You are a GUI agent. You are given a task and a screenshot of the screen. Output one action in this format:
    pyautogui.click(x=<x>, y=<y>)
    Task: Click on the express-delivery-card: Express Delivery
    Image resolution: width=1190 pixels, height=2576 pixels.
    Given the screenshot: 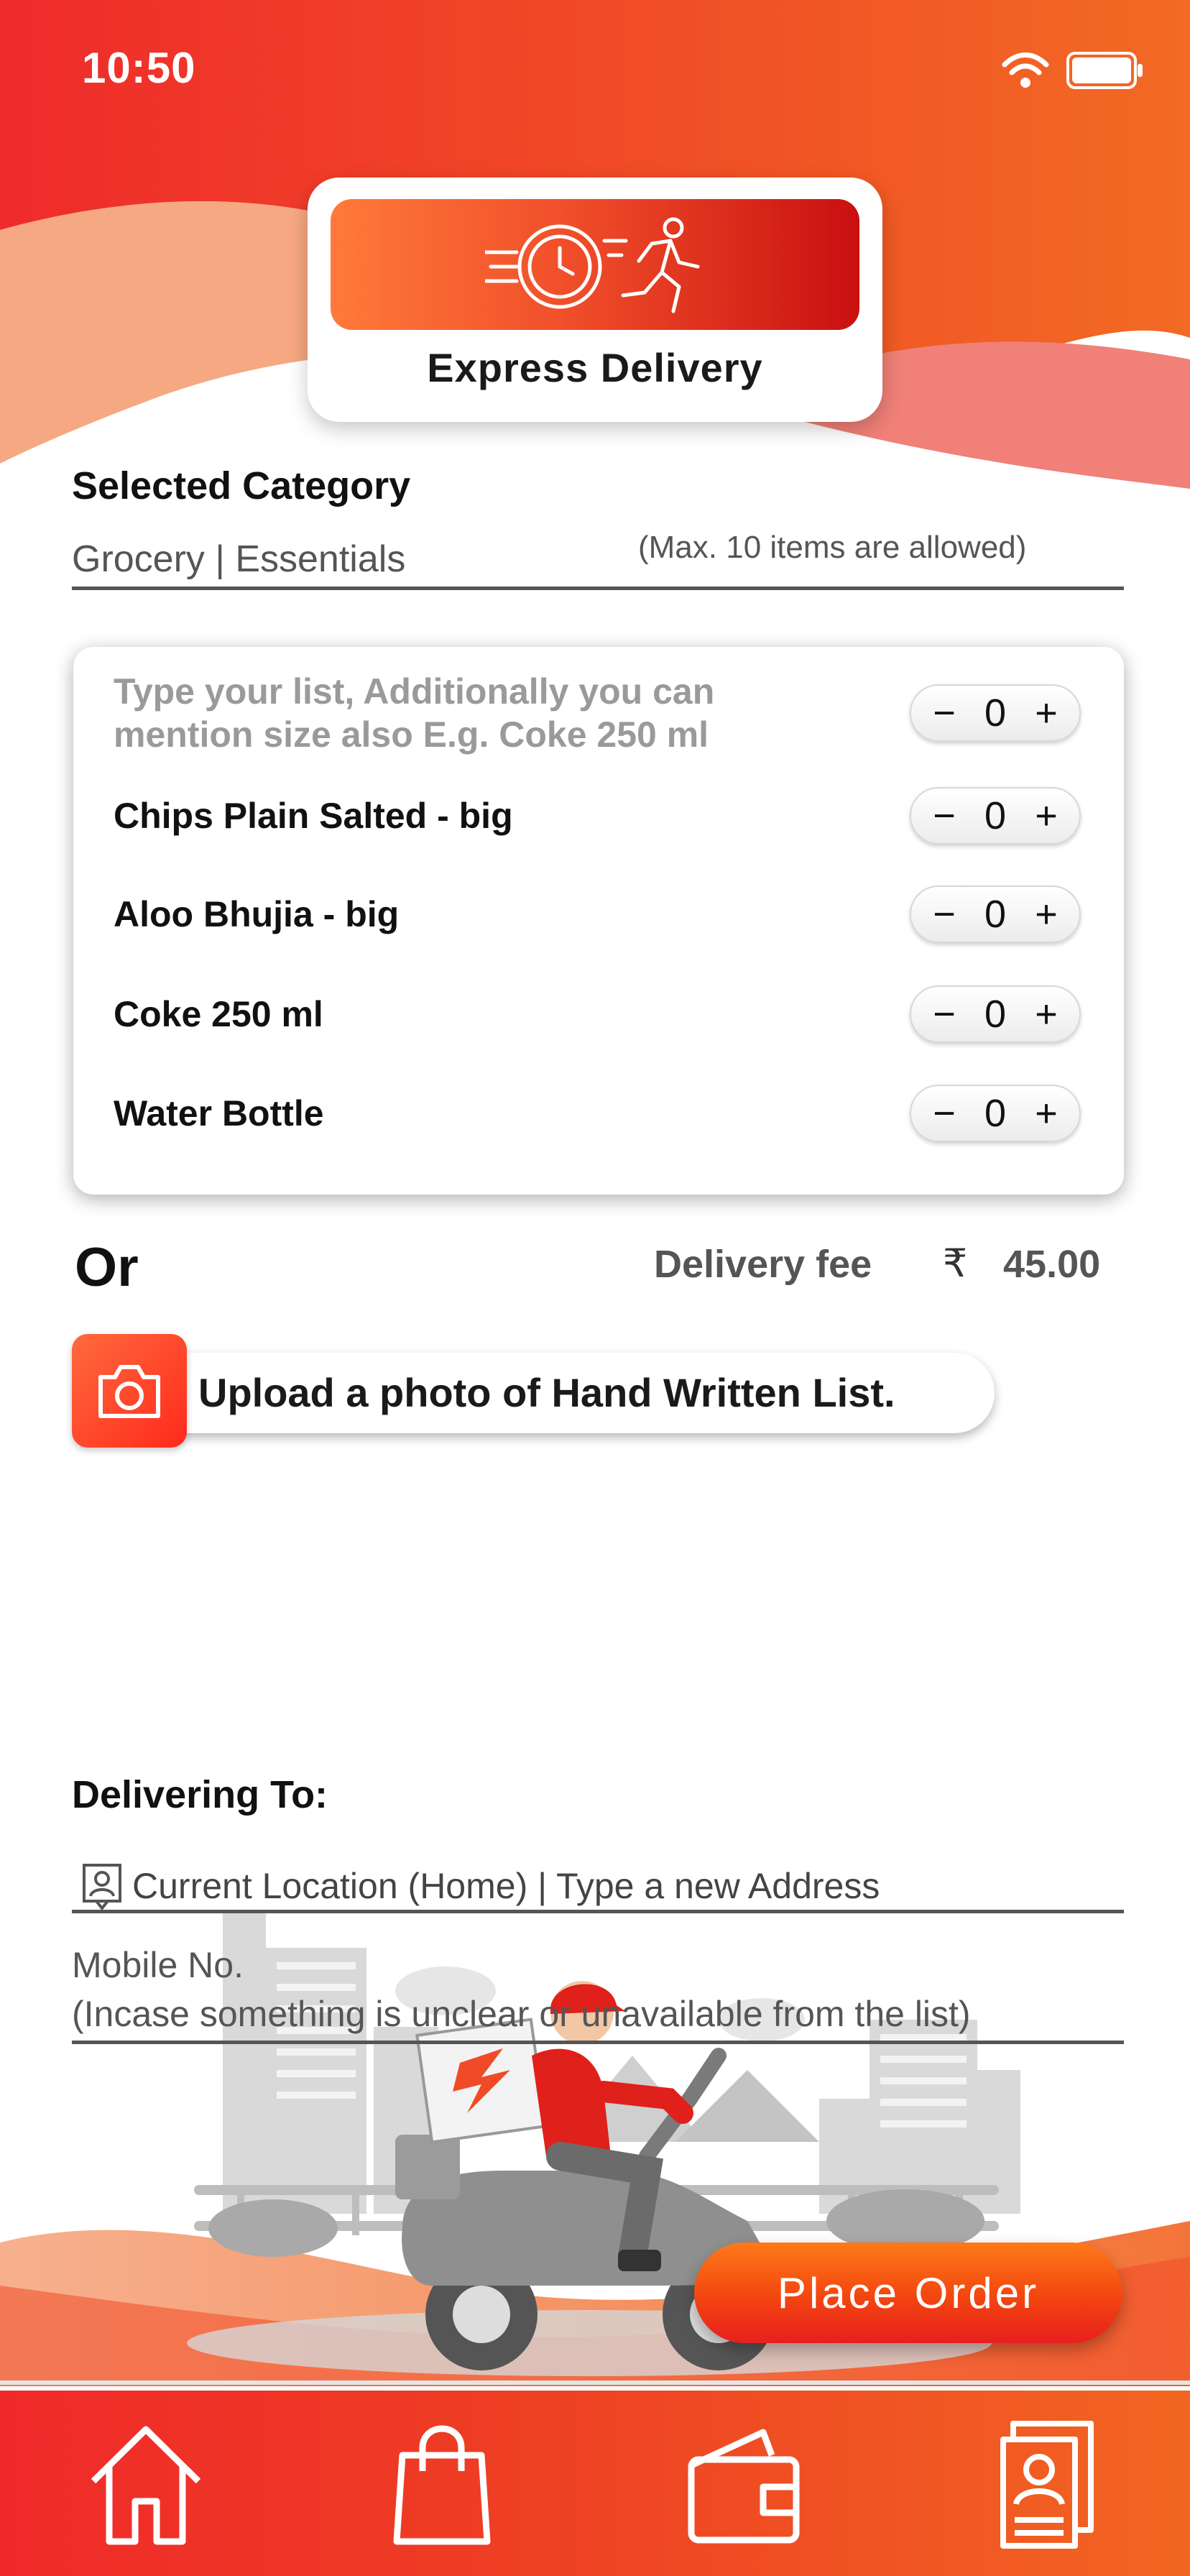 What is the action you would take?
    pyautogui.click(x=595, y=300)
    